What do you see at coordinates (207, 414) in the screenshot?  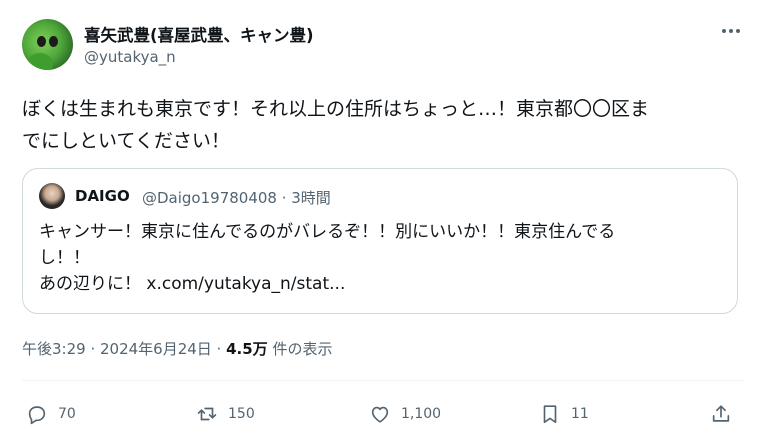 I see `repost-icon` at bounding box center [207, 414].